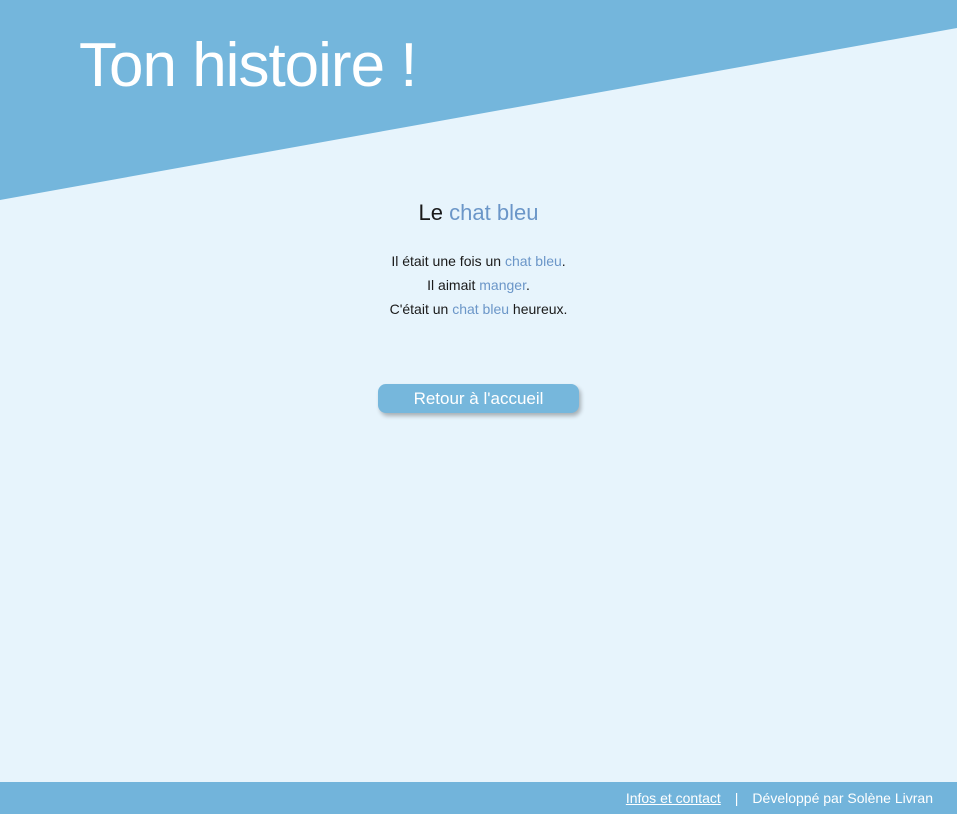  I want to click on story-title-prefix: Le, so click(434, 212).